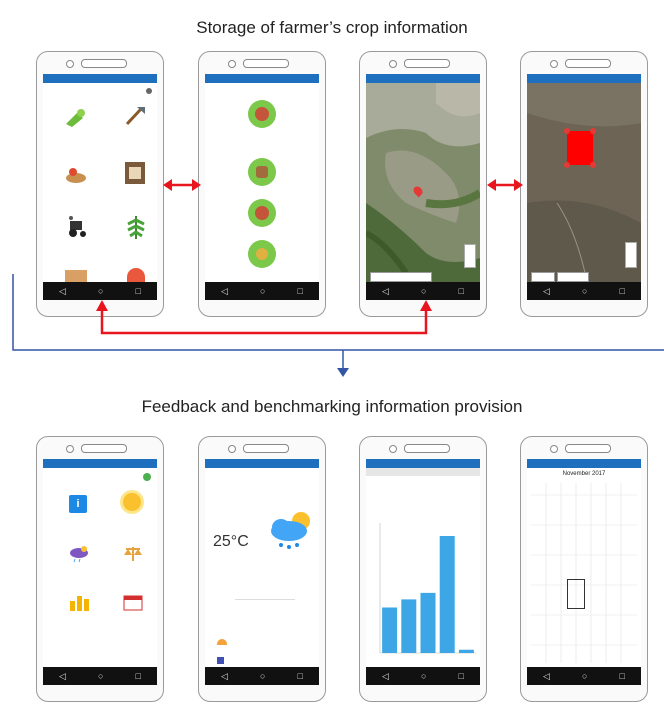 The width and height of the screenshot is (664, 705). Describe the element at coordinates (133, 554) in the screenshot. I see `balance-scale-icon` at that location.